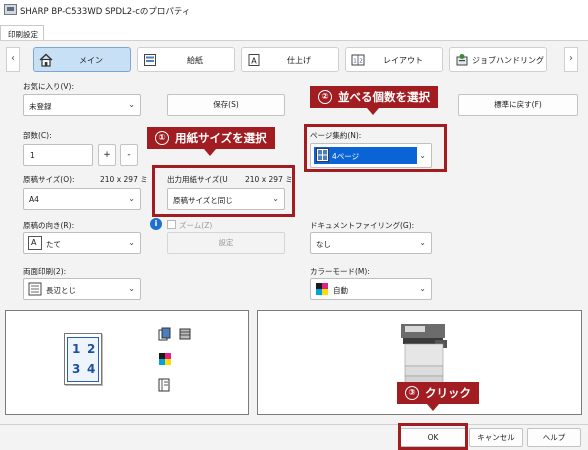 Image resolution: width=588 pixels, height=450 pixels. I want to click on preview-page-3: 3, so click(76, 369).